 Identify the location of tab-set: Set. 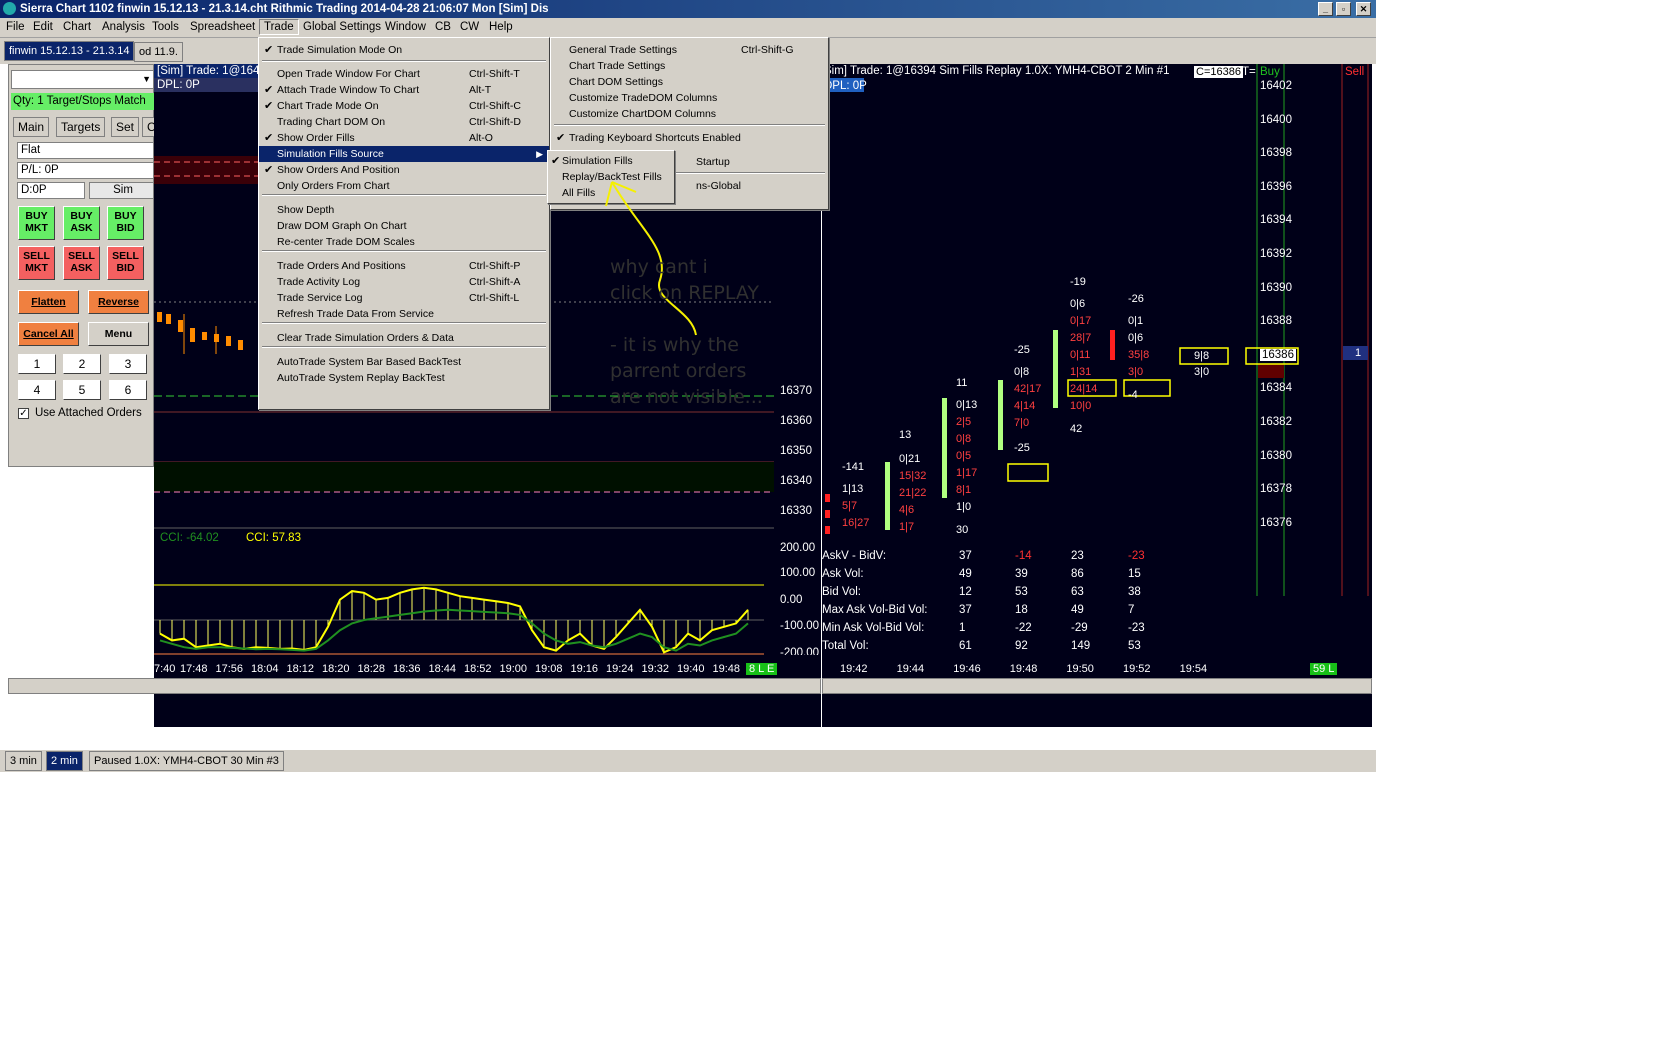
(125, 127).